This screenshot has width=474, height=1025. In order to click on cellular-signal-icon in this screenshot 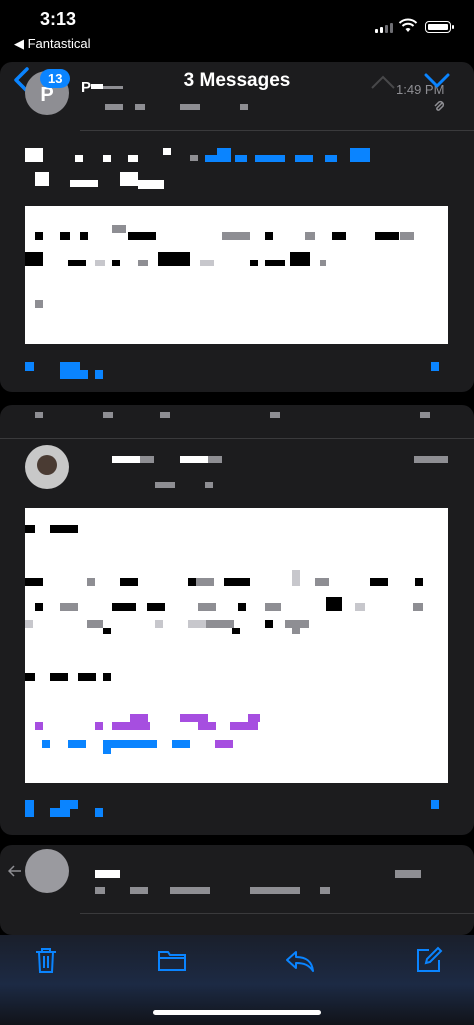, I will do `click(384, 28)`.